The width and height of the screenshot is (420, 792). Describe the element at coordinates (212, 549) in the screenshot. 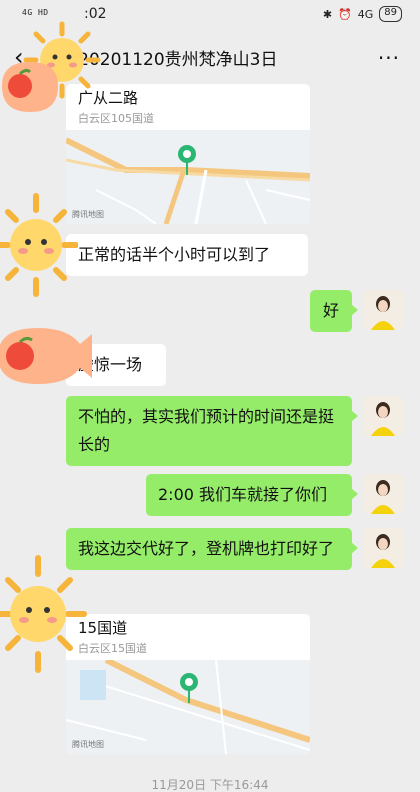

I see `message-bubble-right: 我这边交代好了，登机牌也打印好了` at that location.